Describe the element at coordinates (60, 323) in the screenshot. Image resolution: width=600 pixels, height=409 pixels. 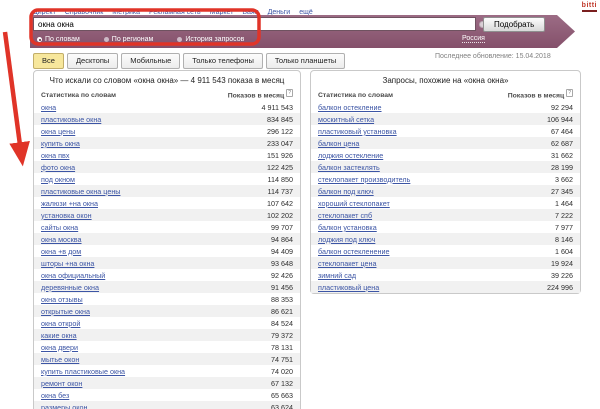
I see `keyword-link: окна открой` at that location.